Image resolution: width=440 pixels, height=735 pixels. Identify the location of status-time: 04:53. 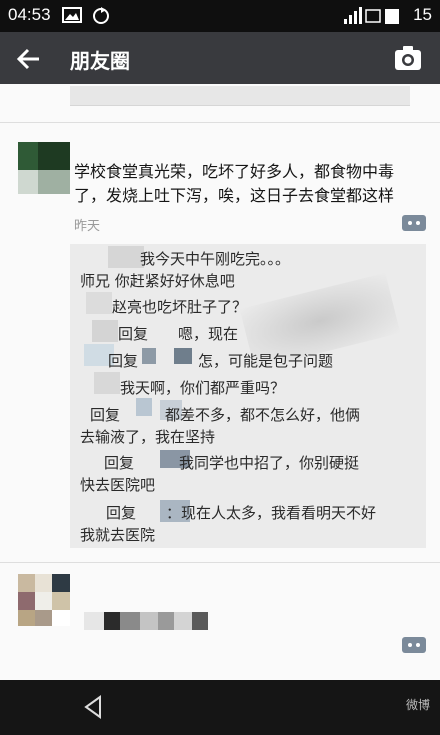
(29, 14).